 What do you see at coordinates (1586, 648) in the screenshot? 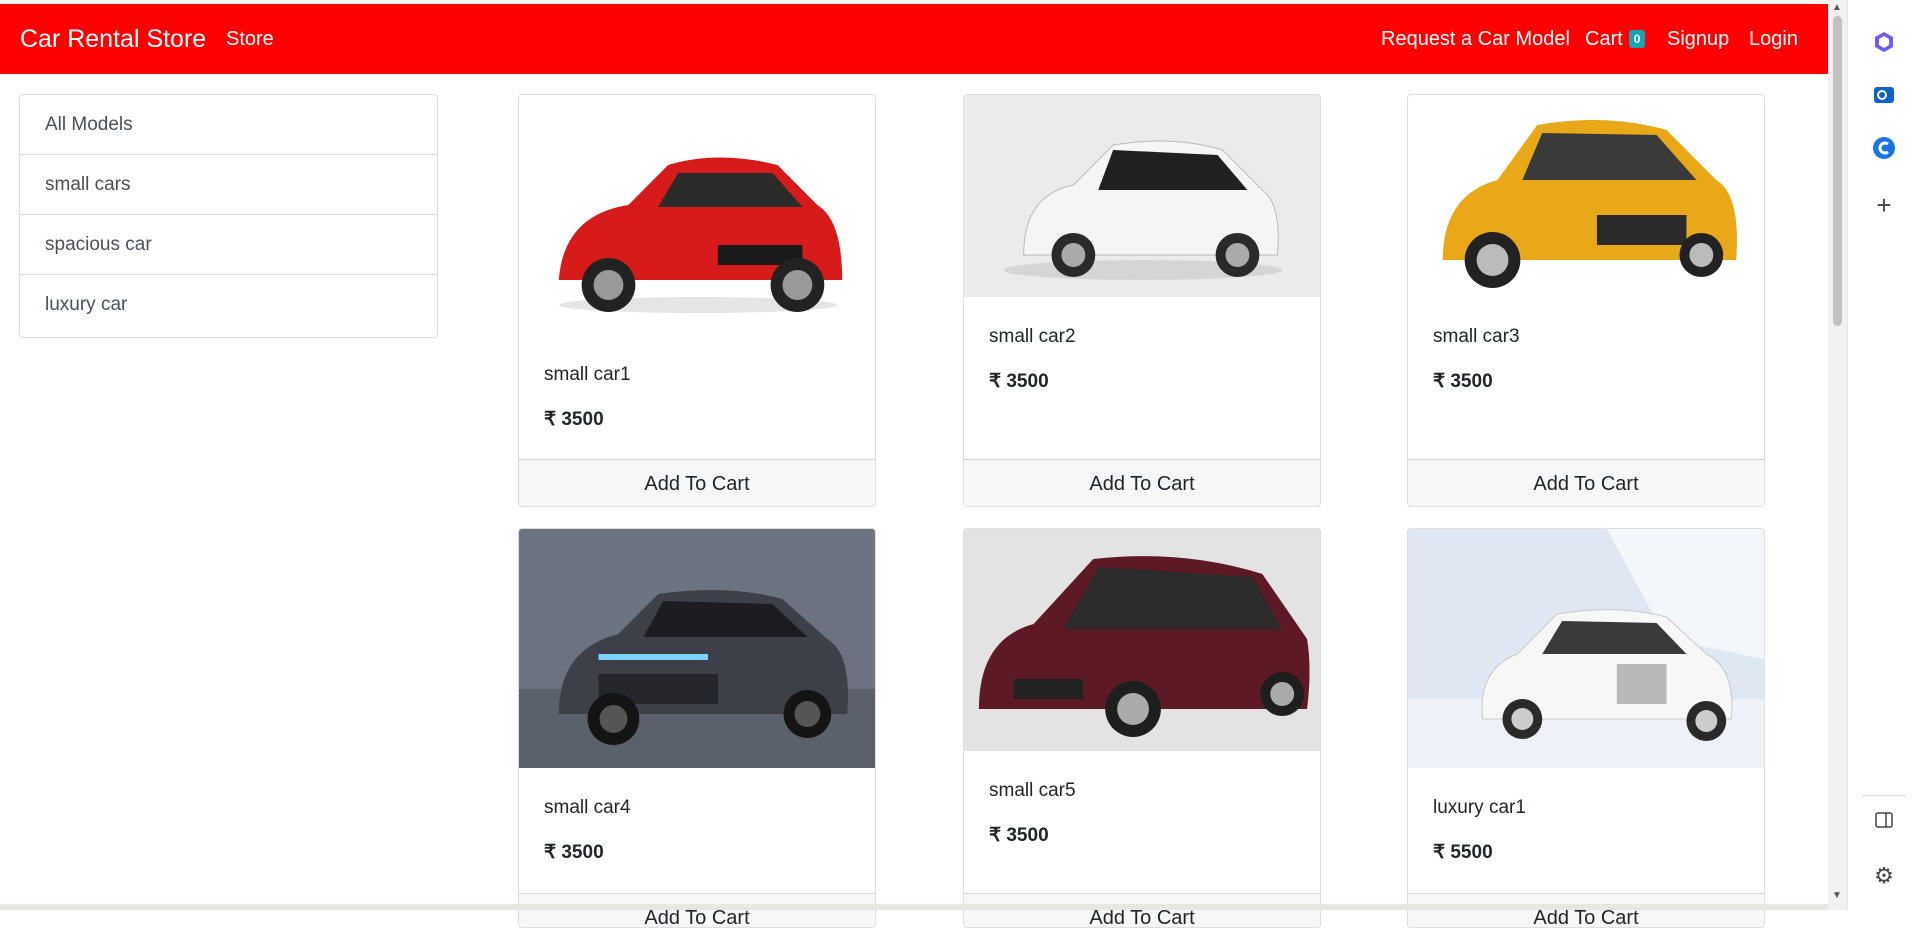
I see `white-luxury-sedan-image` at bounding box center [1586, 648].